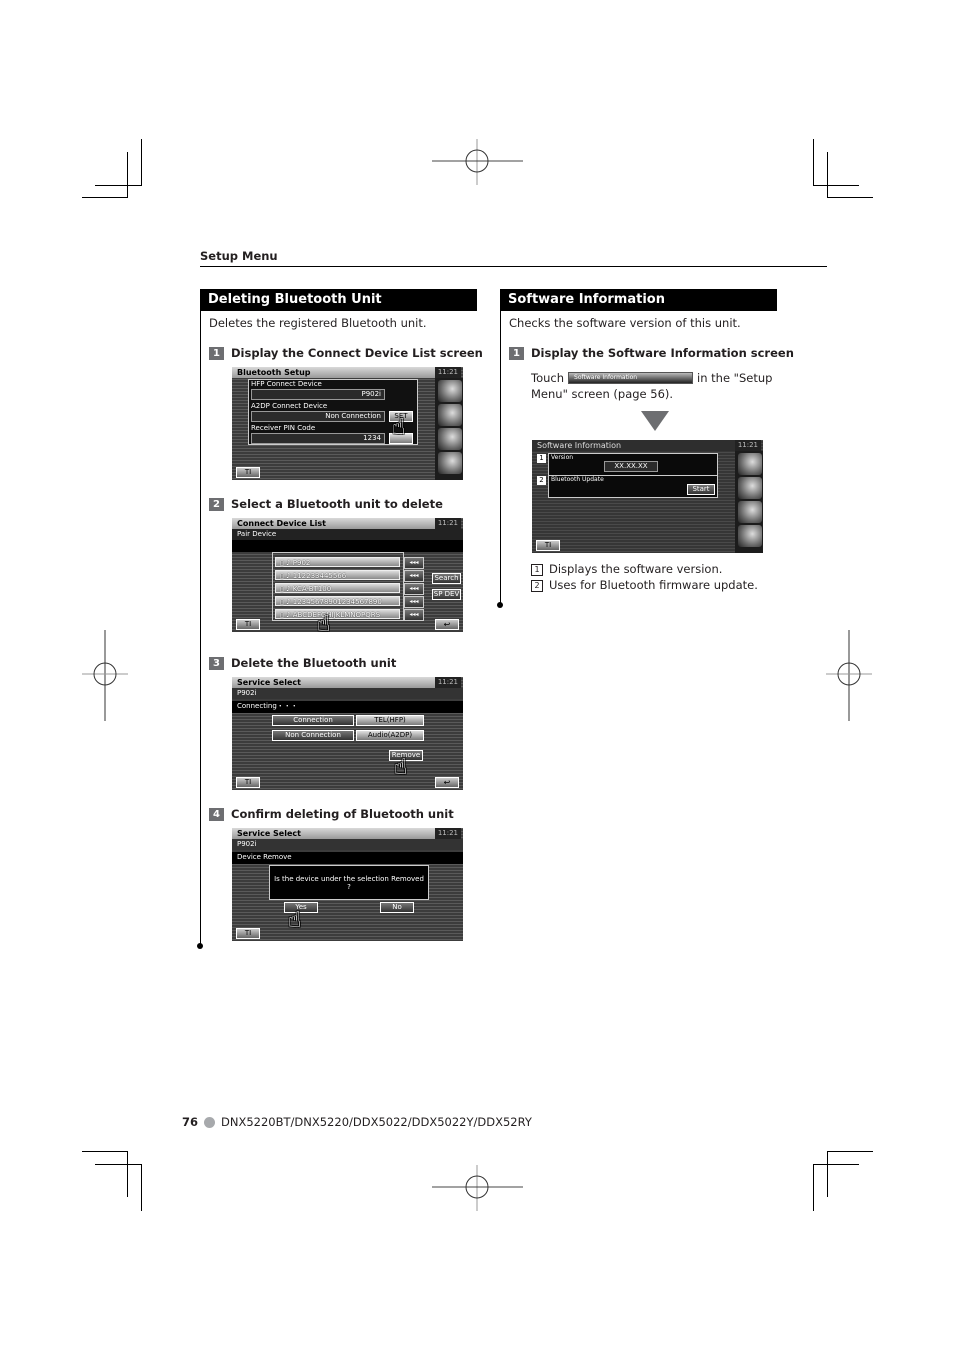 The image size is (954, 1350). I want to click on bullet-circle-icon, so click(210, 1122).